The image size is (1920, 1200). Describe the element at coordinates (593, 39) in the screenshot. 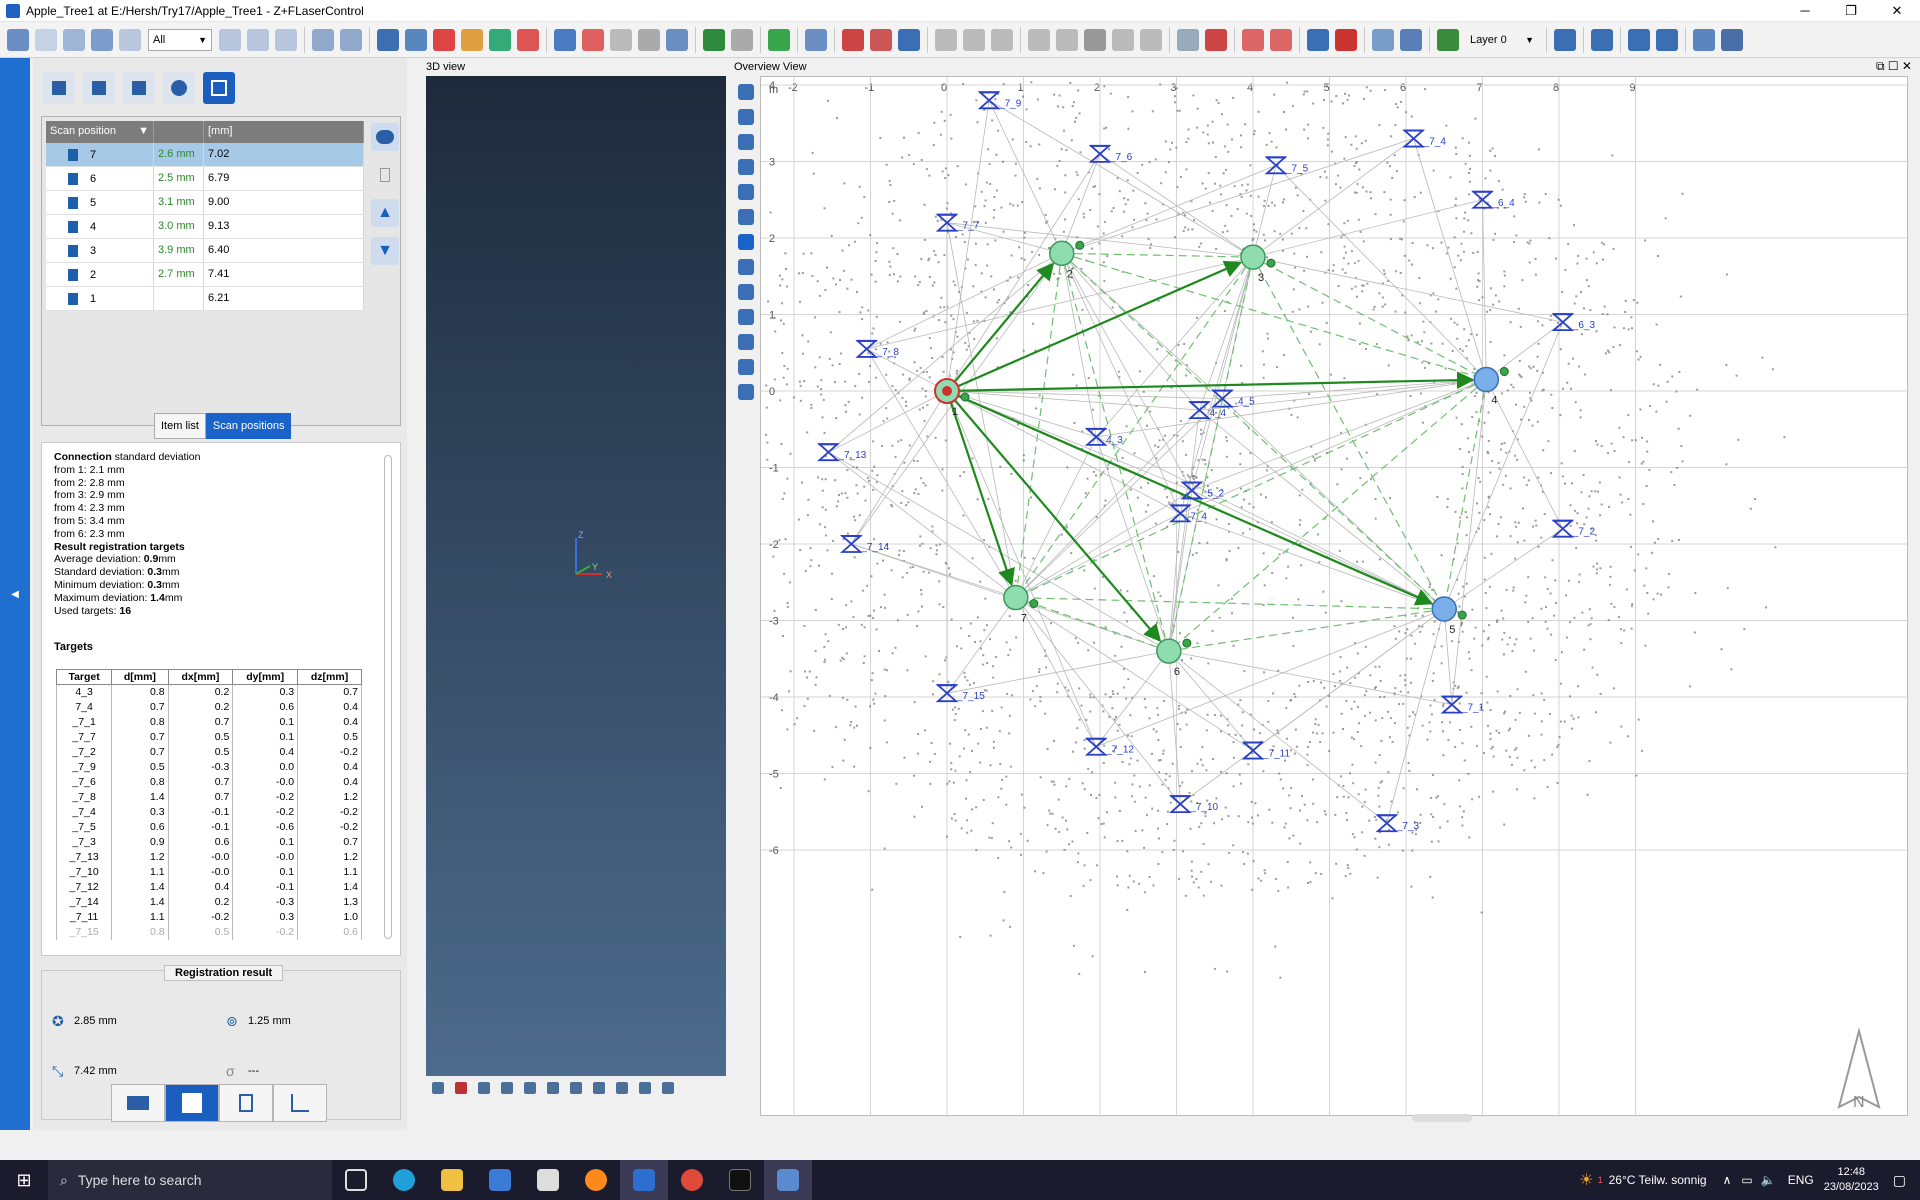

I see `graph-icon` at that location.